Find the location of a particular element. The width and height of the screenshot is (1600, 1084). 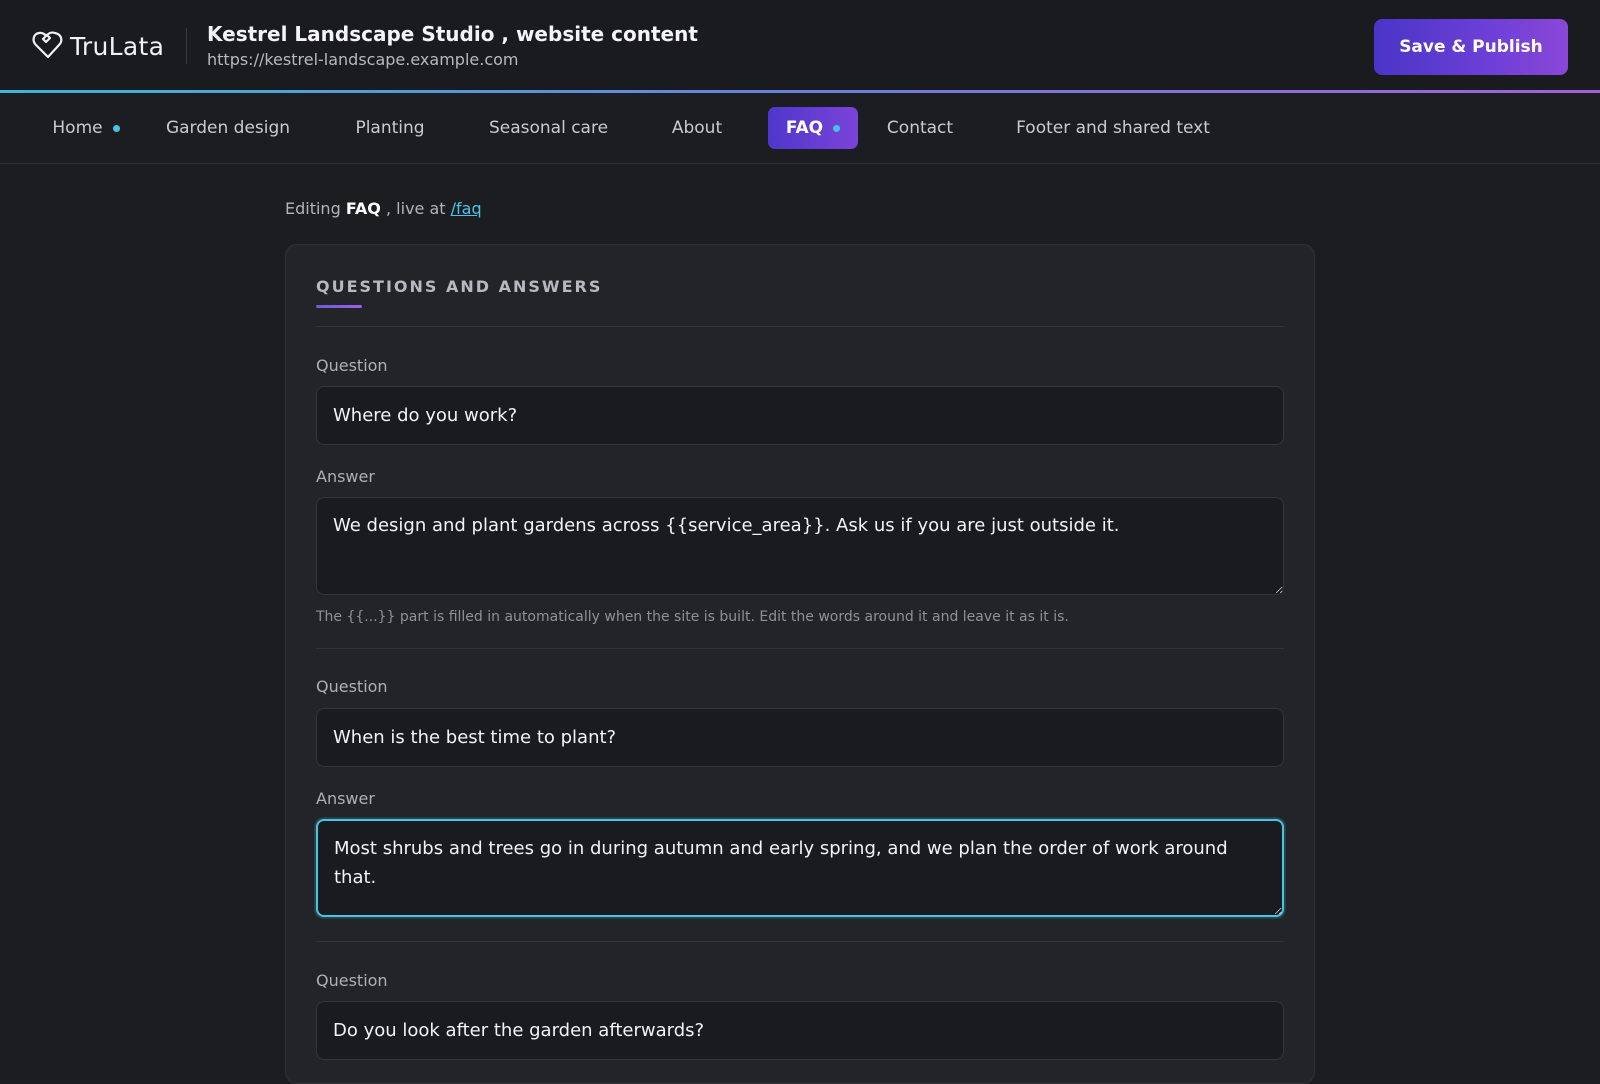

tab-label: Seasonal care is located at coordinates (548, 128).